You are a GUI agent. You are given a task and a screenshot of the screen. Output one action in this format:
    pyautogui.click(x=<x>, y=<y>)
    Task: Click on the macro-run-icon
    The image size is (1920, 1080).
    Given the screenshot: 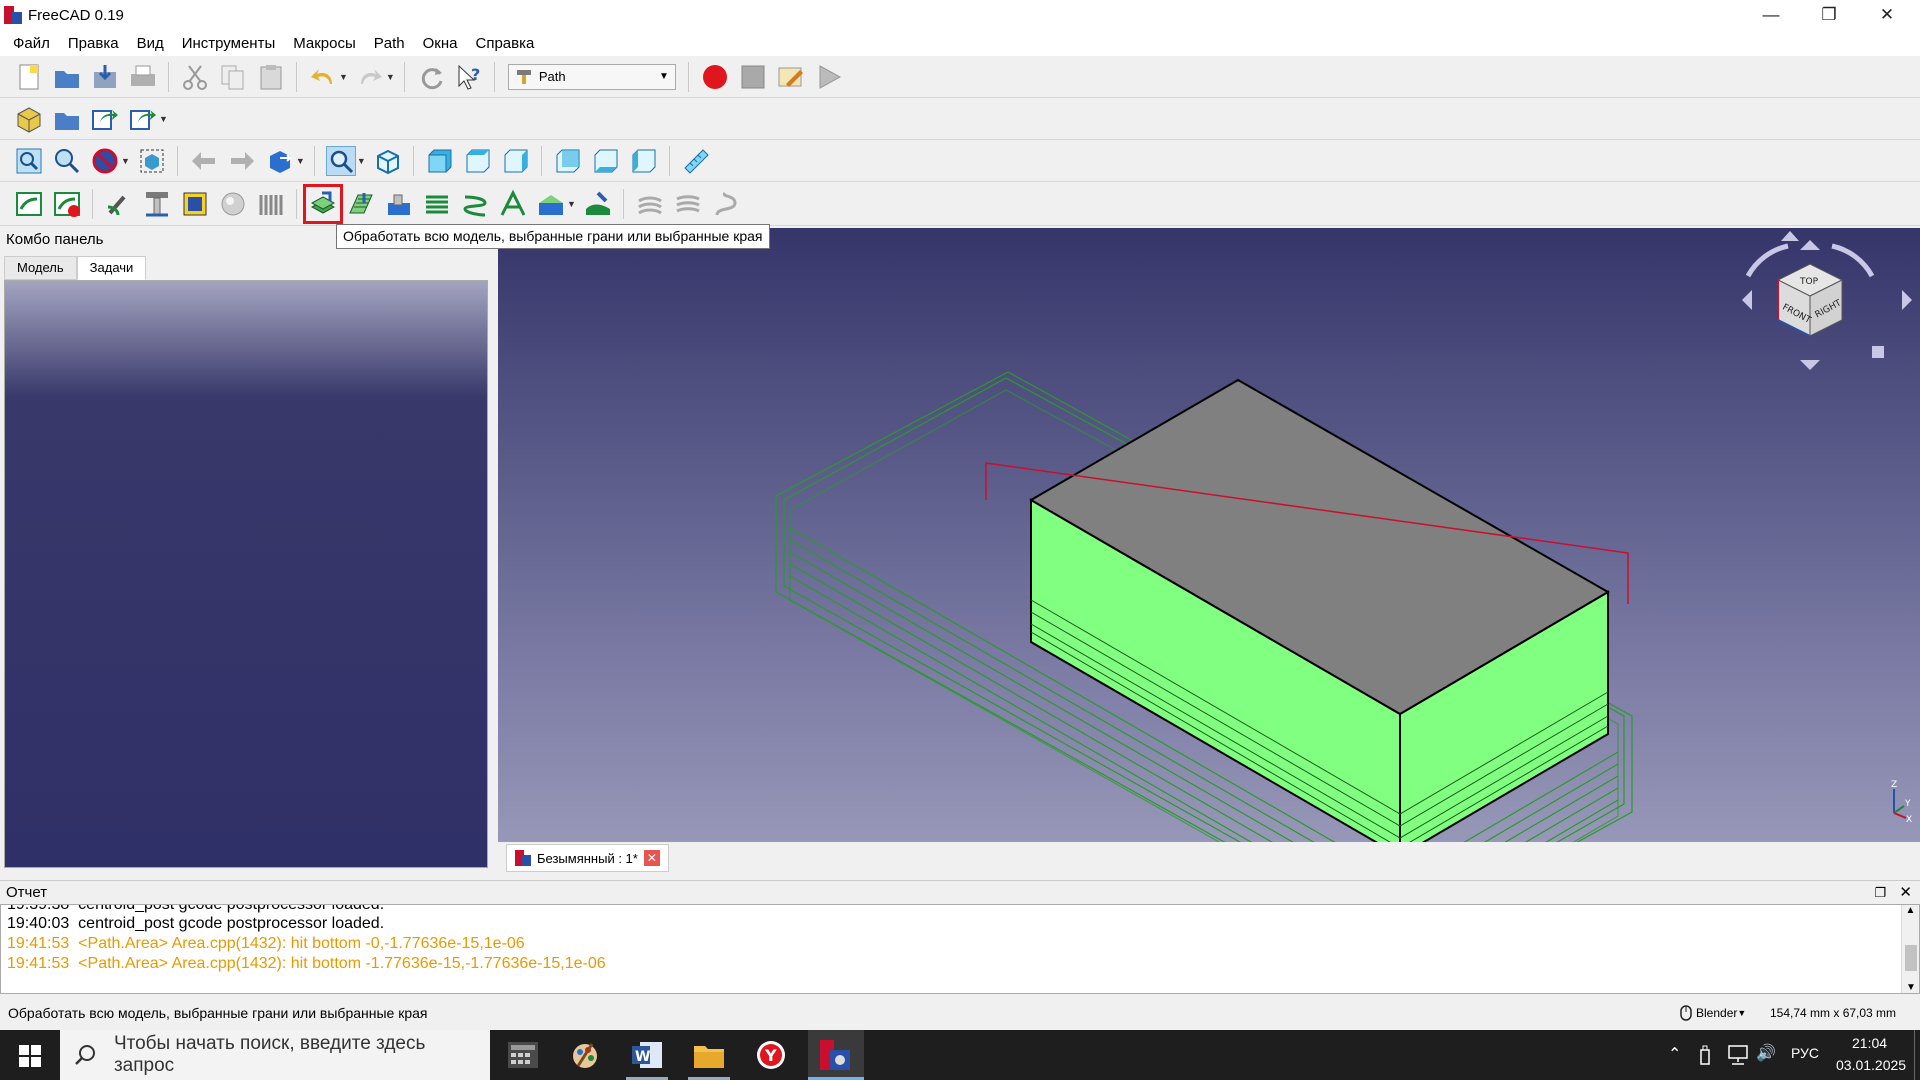 What is the action you would take?
    pyautogui.click(x=829, y=77)
    